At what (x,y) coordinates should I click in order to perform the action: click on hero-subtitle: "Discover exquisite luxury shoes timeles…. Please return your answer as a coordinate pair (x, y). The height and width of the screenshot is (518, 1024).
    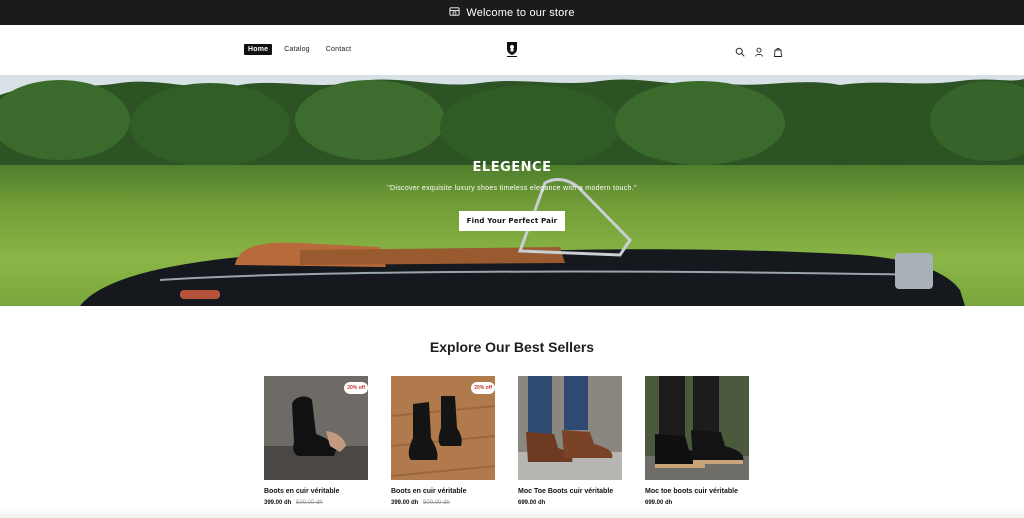
    Looking at the image, I should click on (512, 188).